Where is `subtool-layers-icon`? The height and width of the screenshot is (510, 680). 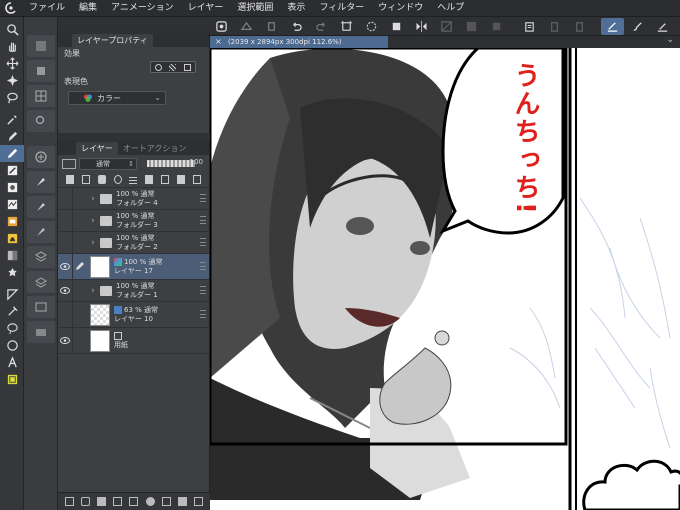
subtool-layers-icon is located at coordinates (41, 282).